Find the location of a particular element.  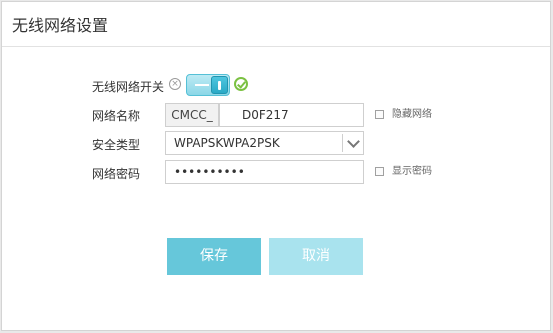

ssid-input: D0F217 is located at coordinates (291, 115).